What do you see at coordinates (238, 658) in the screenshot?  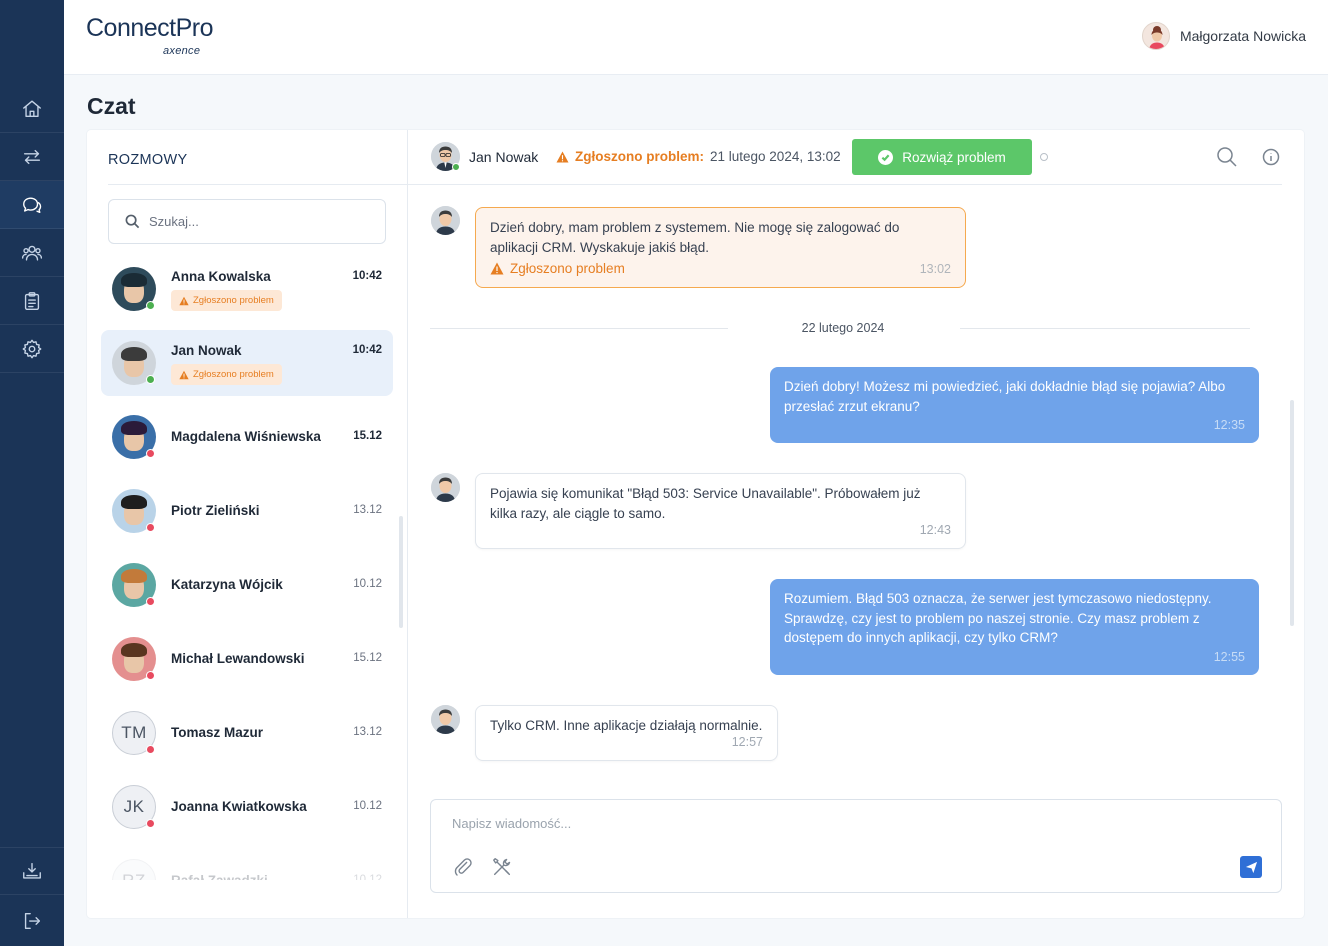 I see `conversation-name: Michał Lewandowski` at bounding box center [238, 658].